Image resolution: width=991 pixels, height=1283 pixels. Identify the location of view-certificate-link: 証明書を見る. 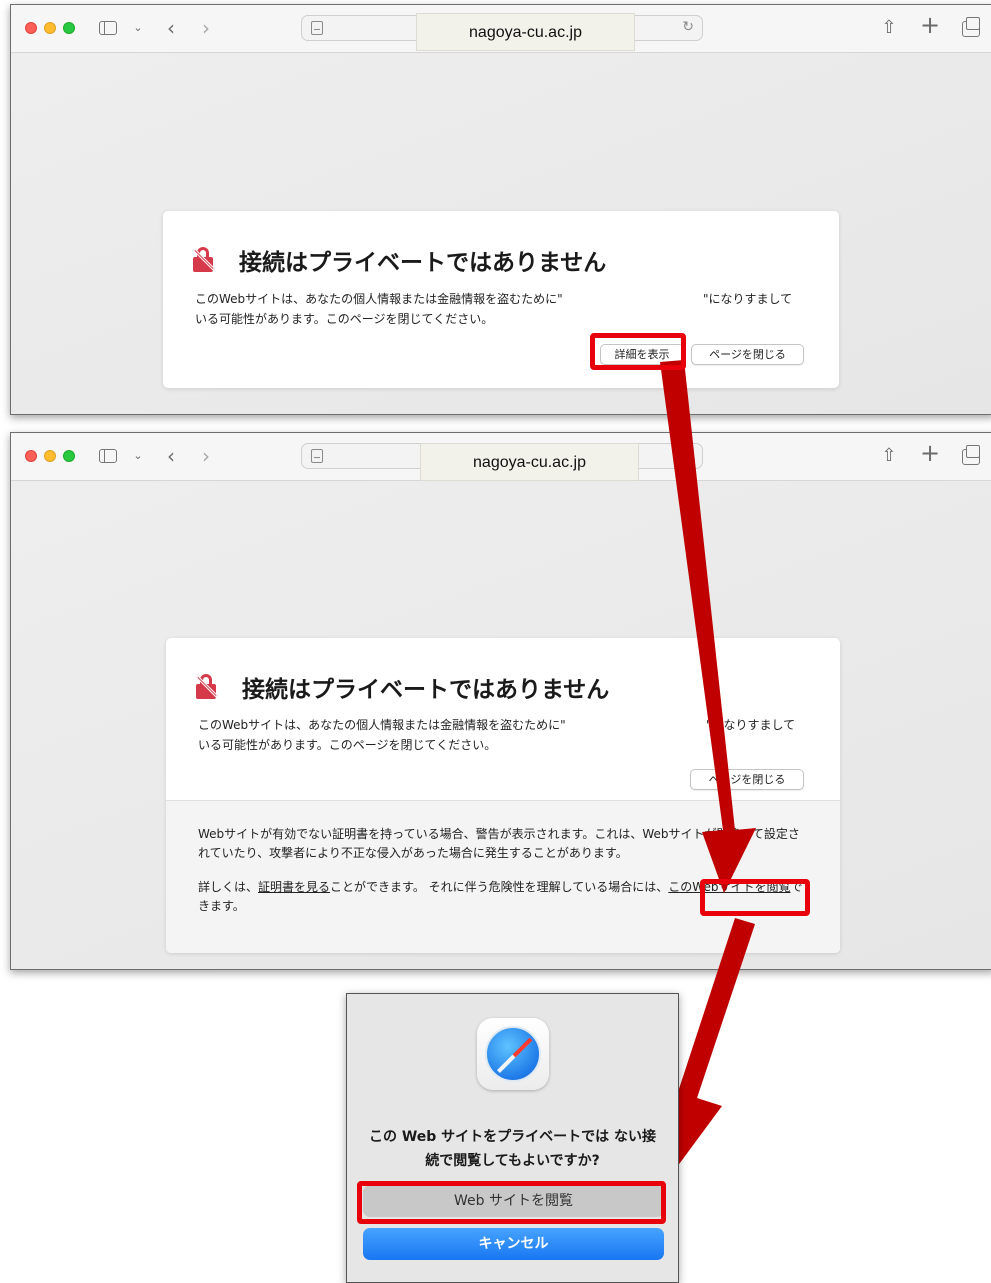
(294, 887).